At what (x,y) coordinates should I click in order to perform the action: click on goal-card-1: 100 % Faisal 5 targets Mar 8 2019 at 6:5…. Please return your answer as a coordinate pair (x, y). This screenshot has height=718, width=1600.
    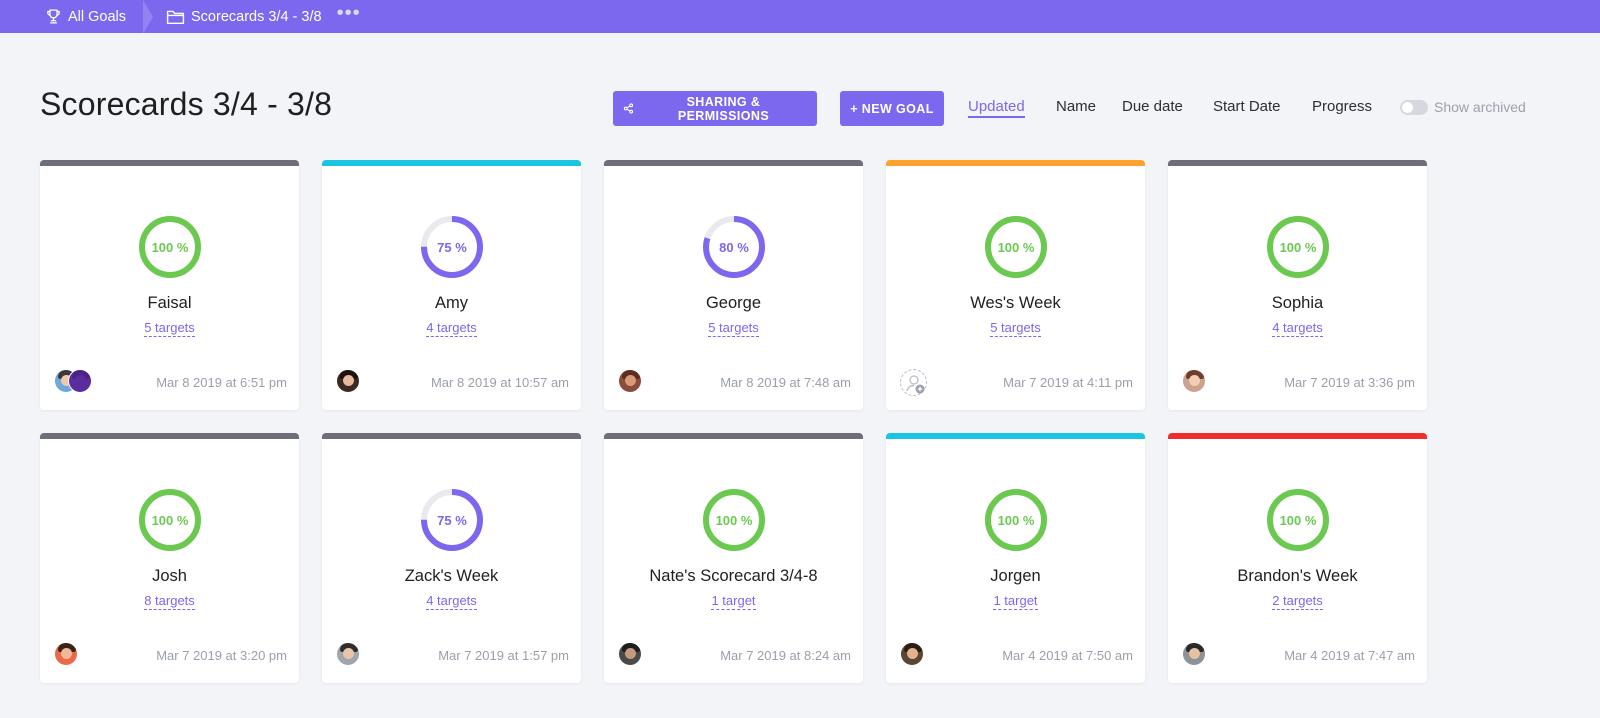
    Looking at the image, I should click on (169, 285).